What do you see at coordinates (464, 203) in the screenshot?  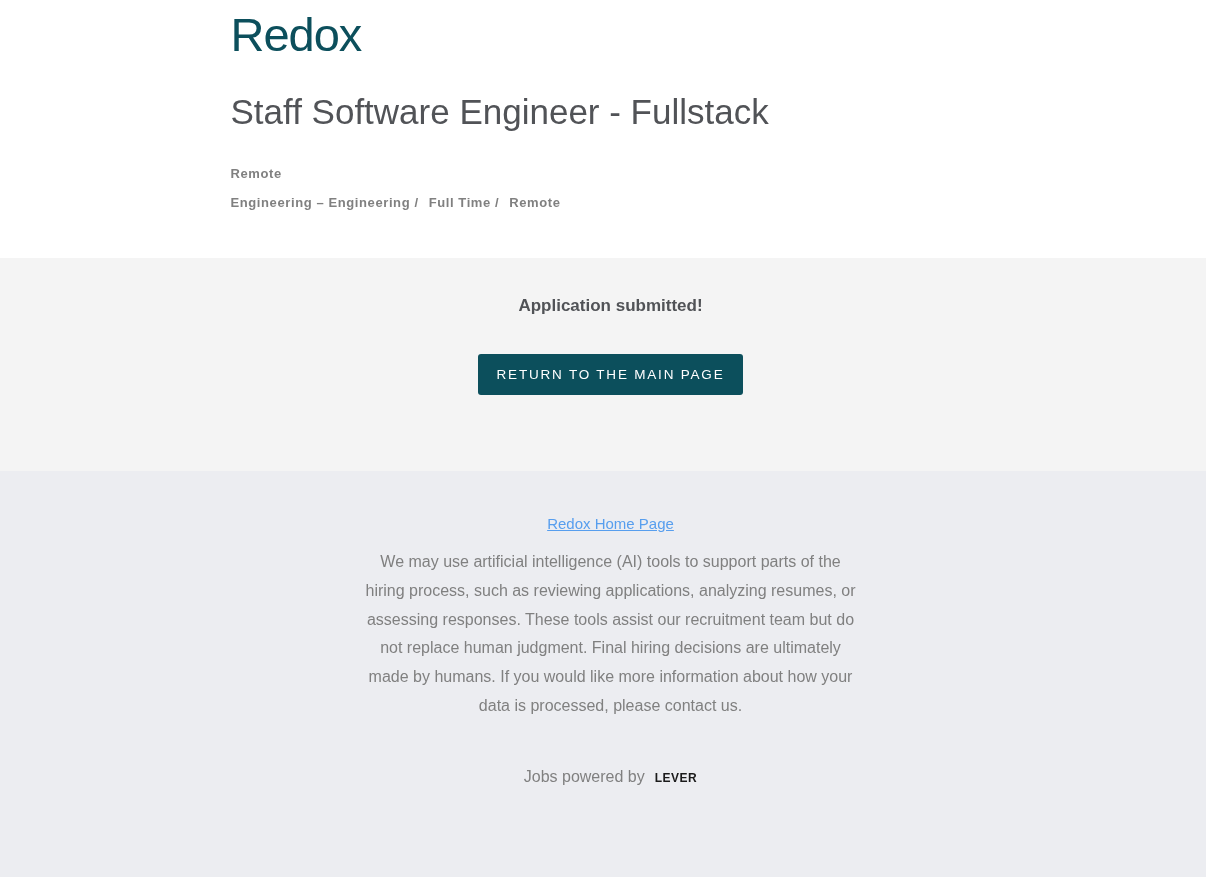 I see `job-category: Full Time /` at bounding box center [464, 203].